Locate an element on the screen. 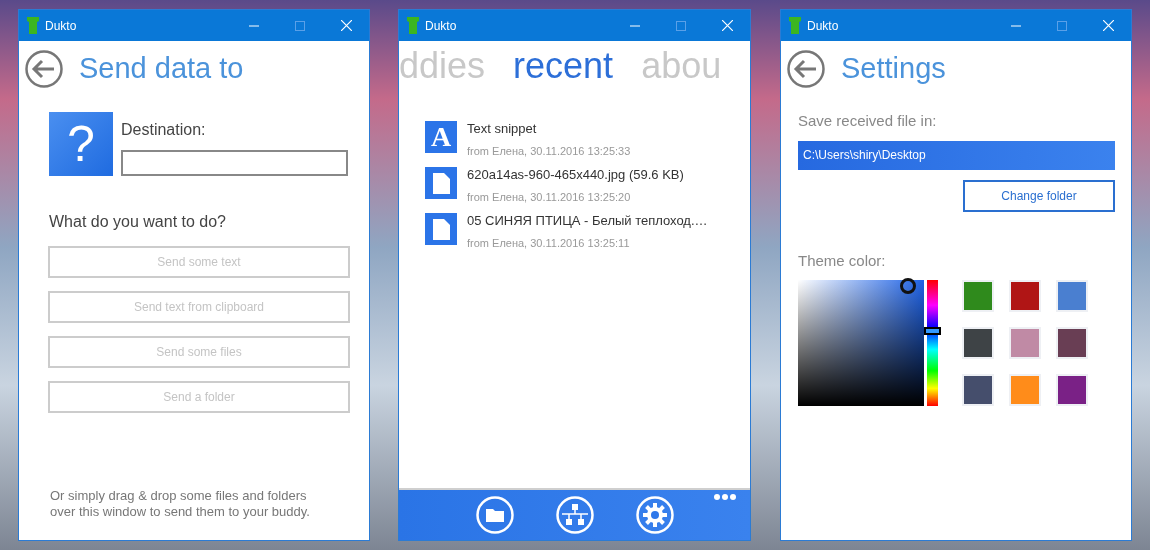  page-heading: Send data to is located at coordinates (161, 68).